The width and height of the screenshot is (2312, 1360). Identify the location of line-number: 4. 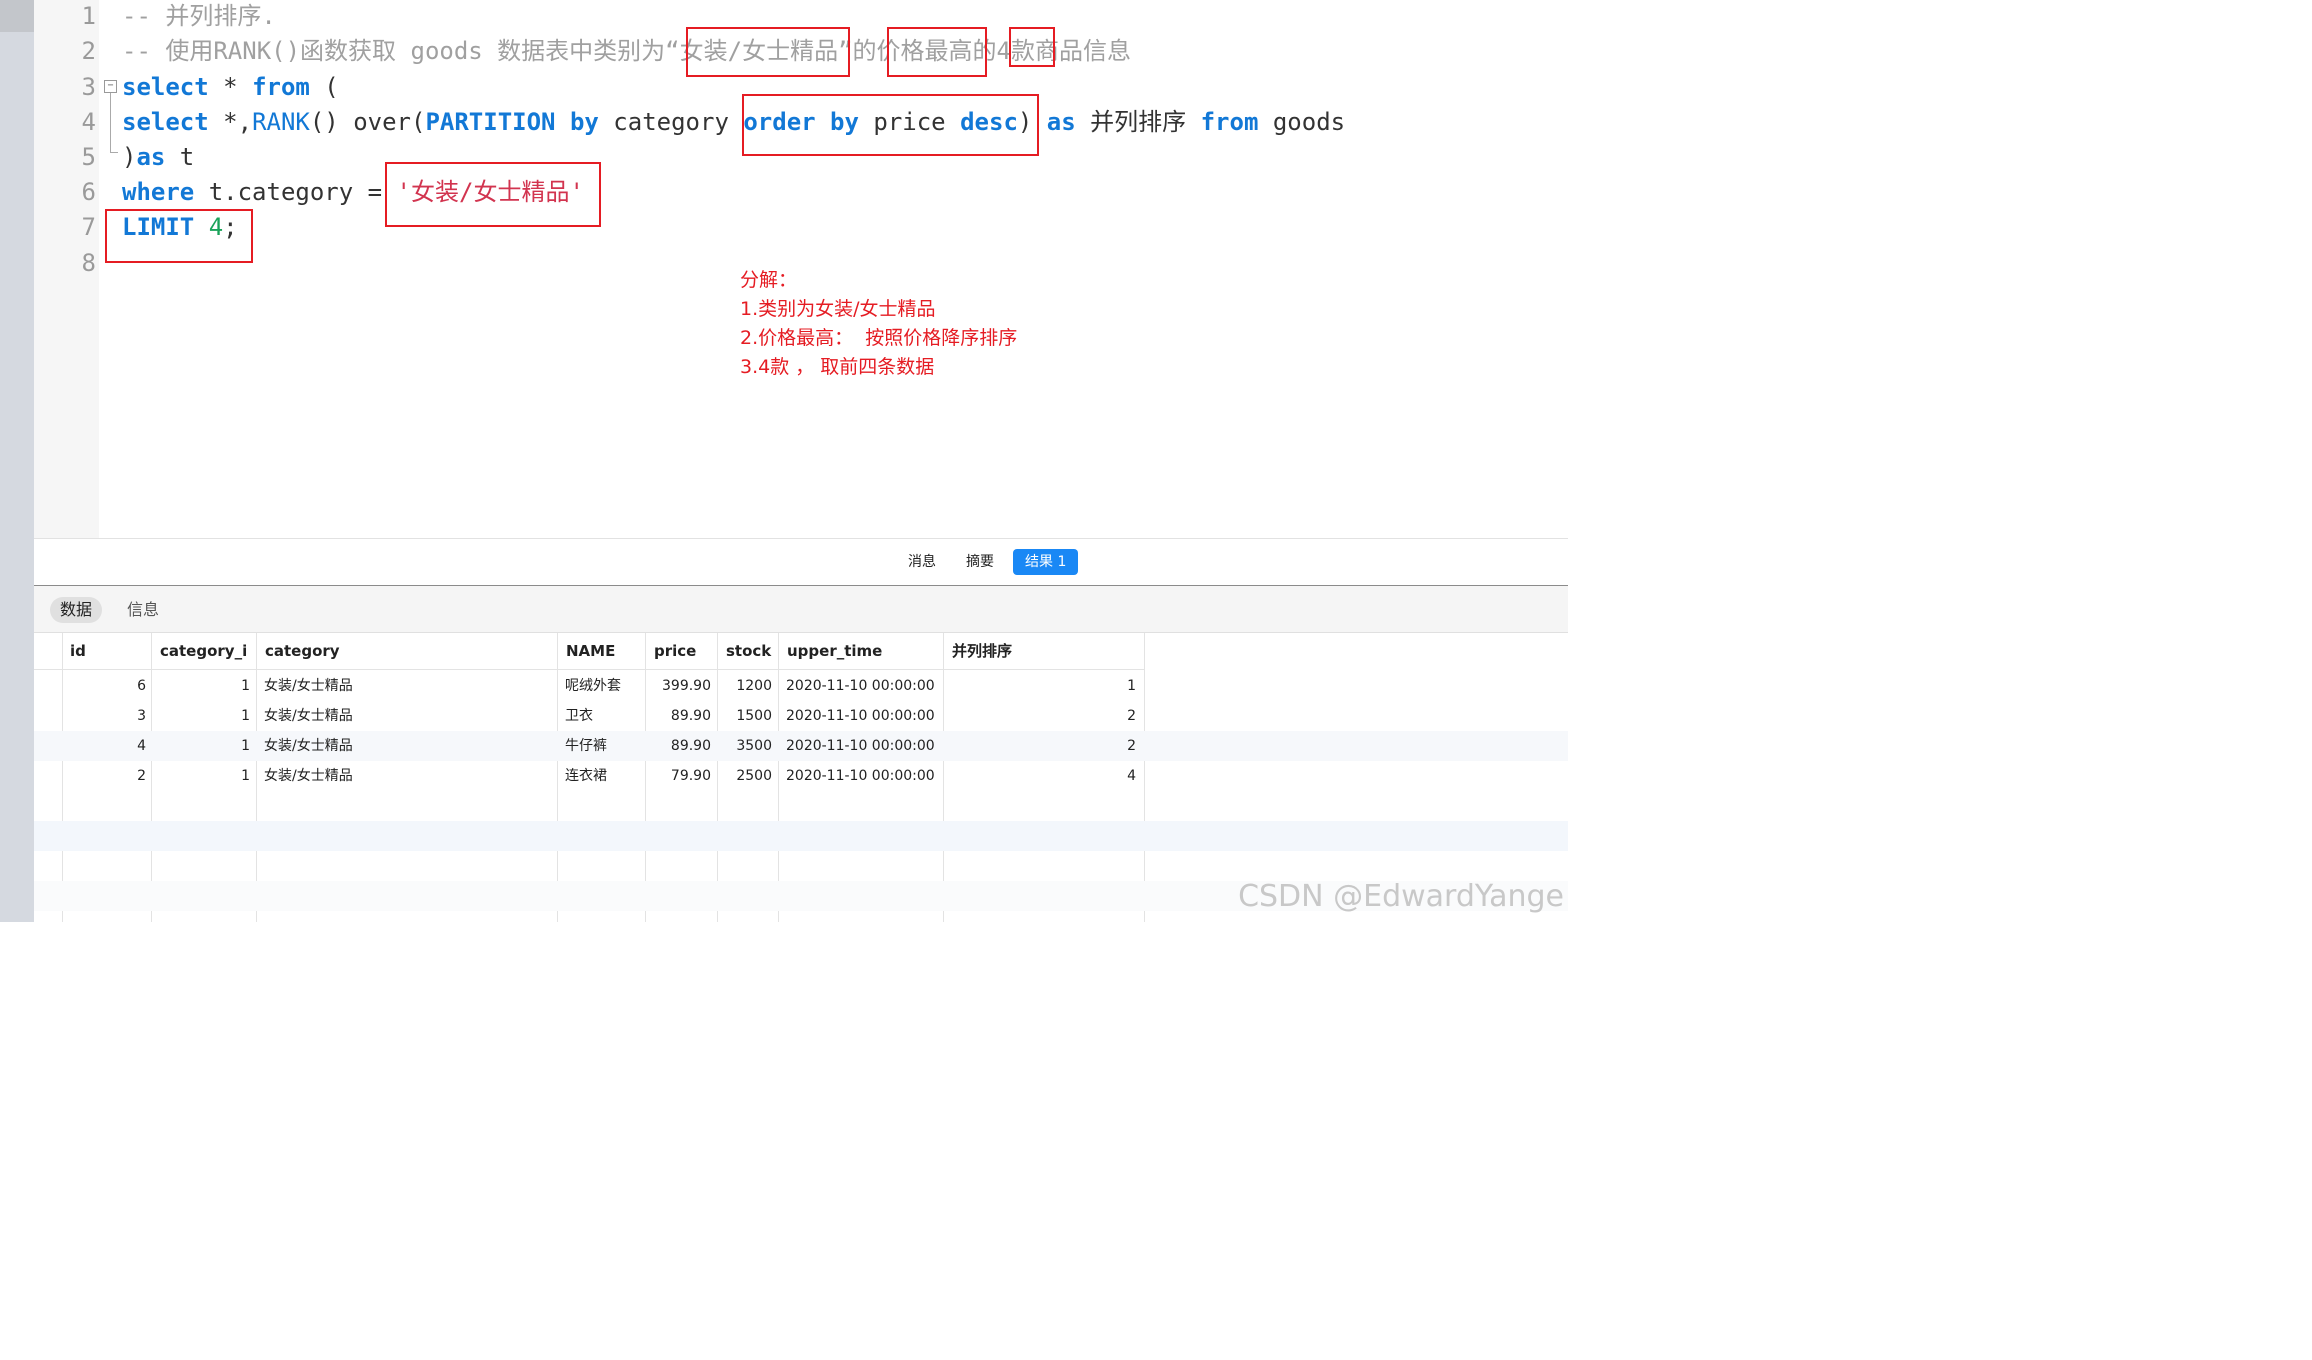
(88, 122).